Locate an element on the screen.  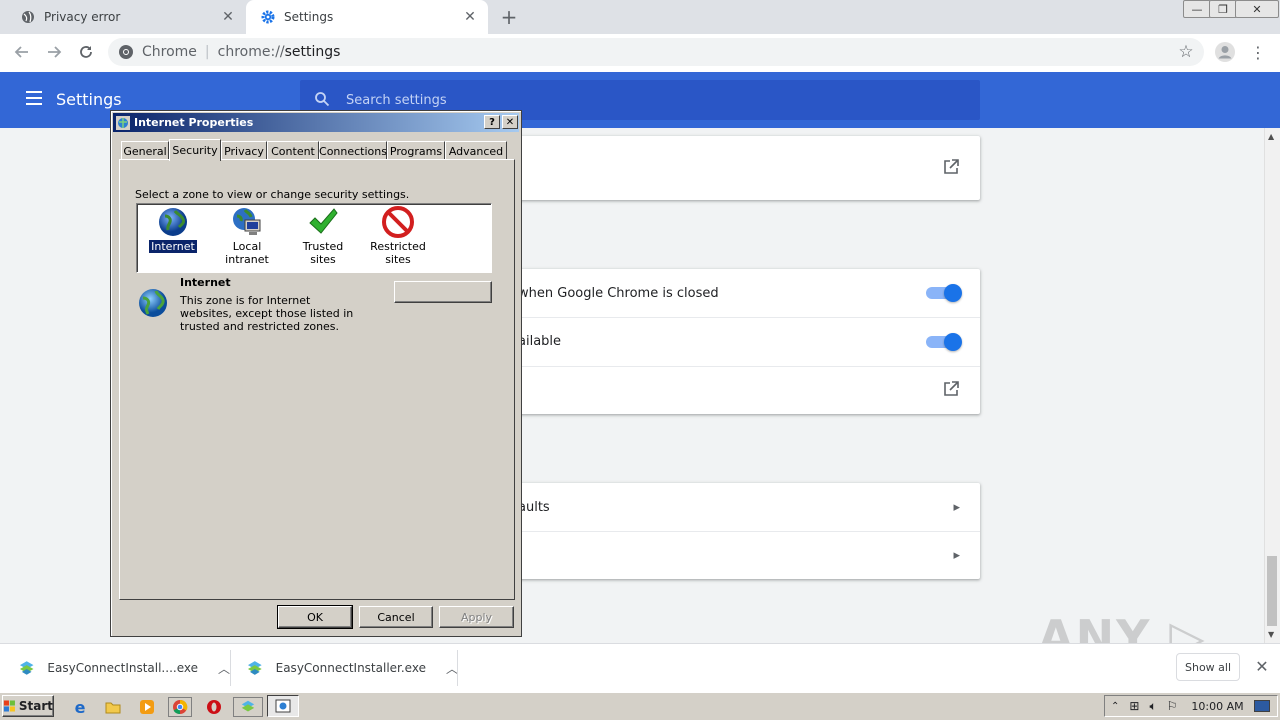
menu-kebab-icon: ⋮ is located at coordinates (1258, 52).